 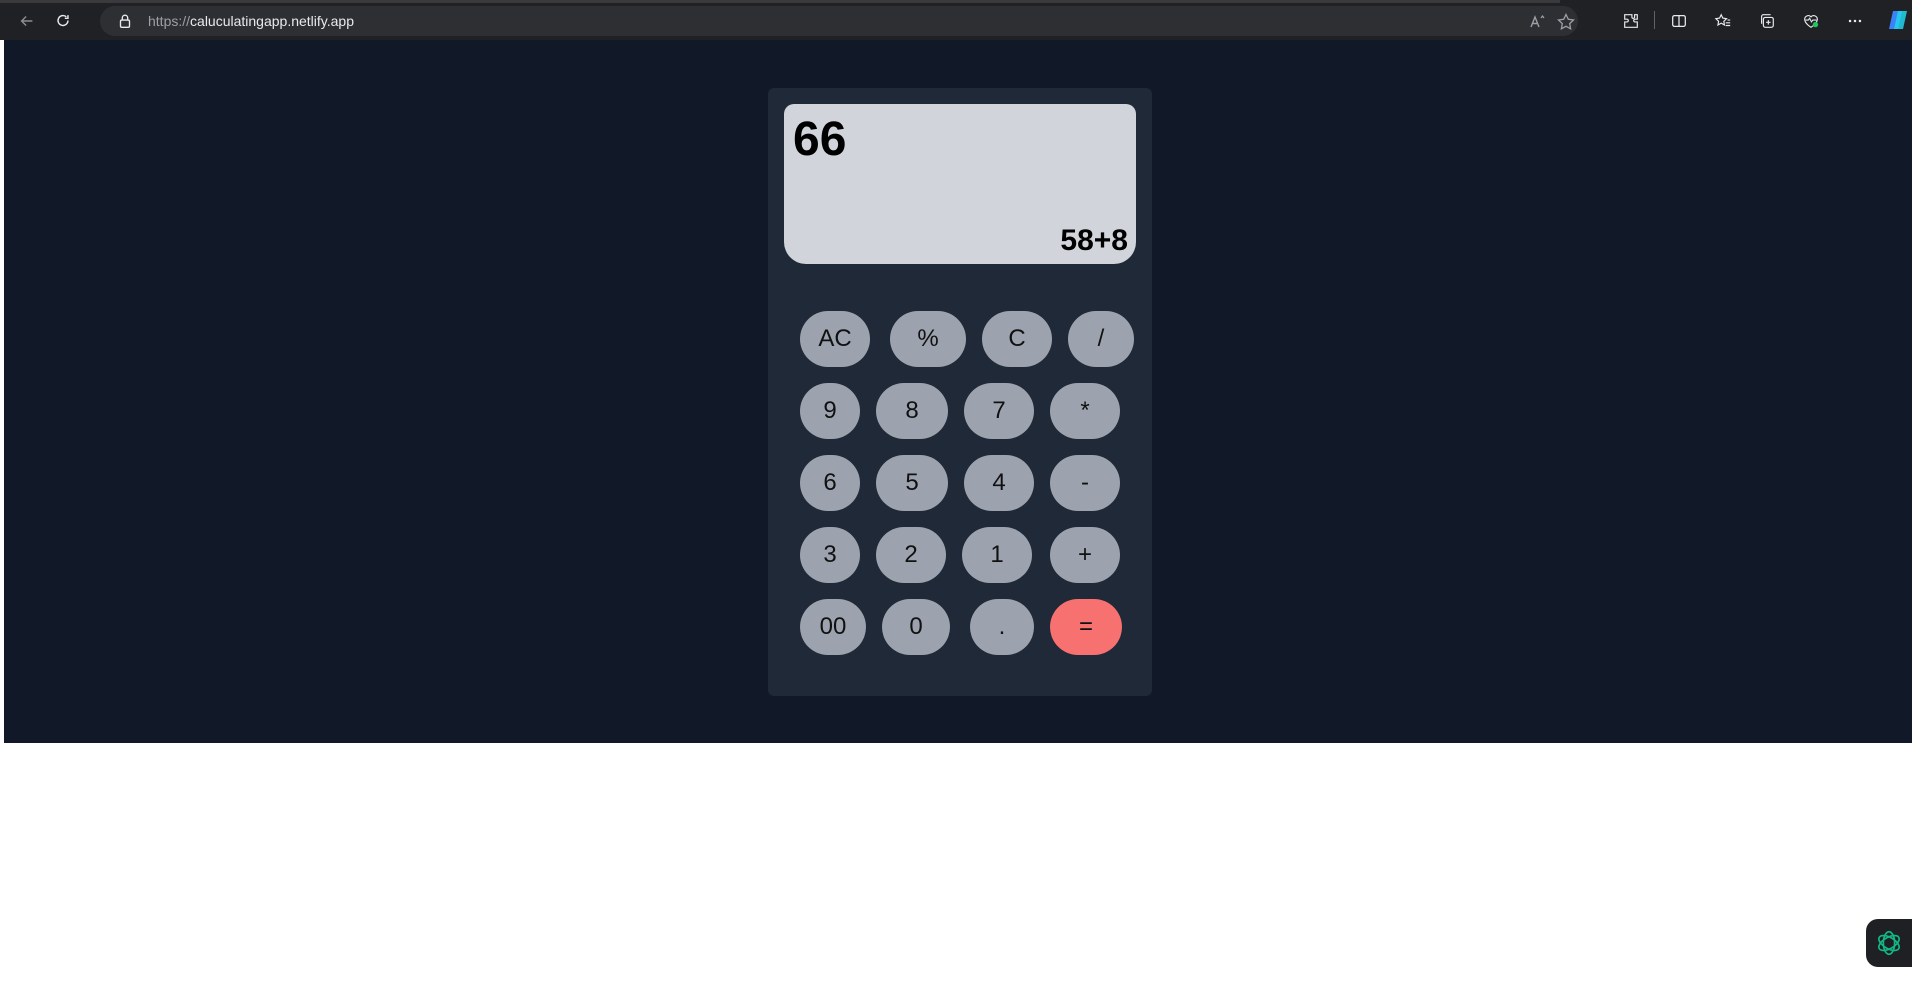 I want to click on calculator-display: 66 58+8, so click(x=960, y=184).